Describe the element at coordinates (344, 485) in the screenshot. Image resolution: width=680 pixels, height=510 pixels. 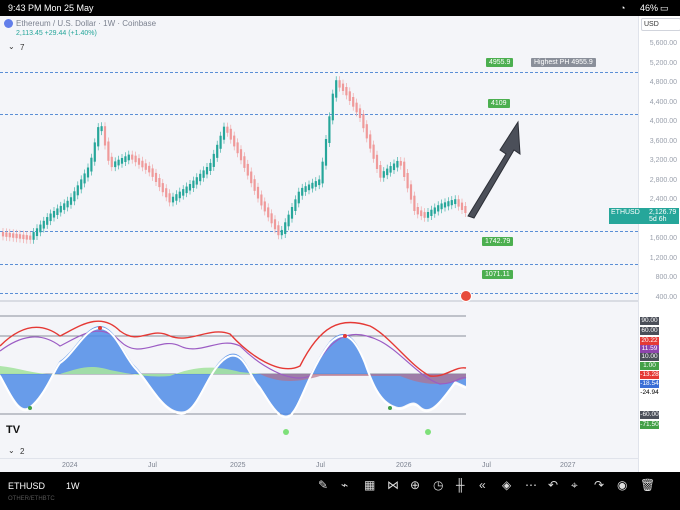
I see `chart-style-icon: ⌁` at that location.